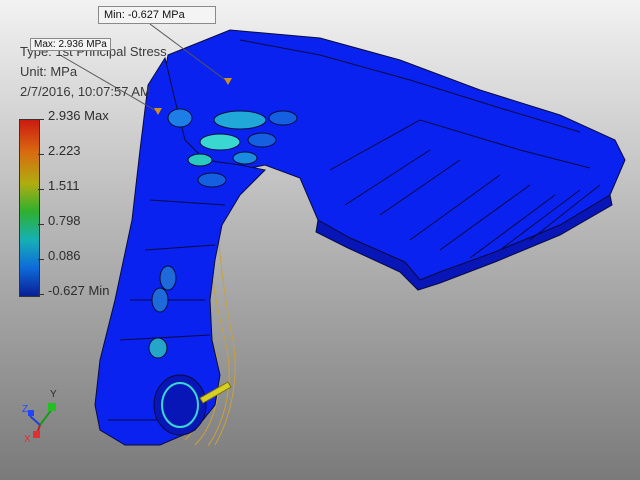  What do you see at coordinates (64, 185) in the screenshot?
I see `legend-label-3: 1.511` at bounding box center [64, 185].